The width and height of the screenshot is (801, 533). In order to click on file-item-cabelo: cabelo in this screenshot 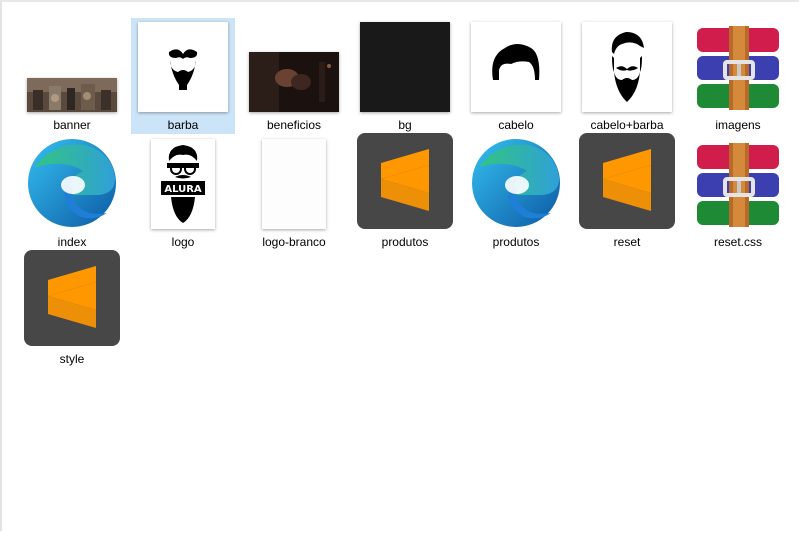, I will do `click(516, 76)`.